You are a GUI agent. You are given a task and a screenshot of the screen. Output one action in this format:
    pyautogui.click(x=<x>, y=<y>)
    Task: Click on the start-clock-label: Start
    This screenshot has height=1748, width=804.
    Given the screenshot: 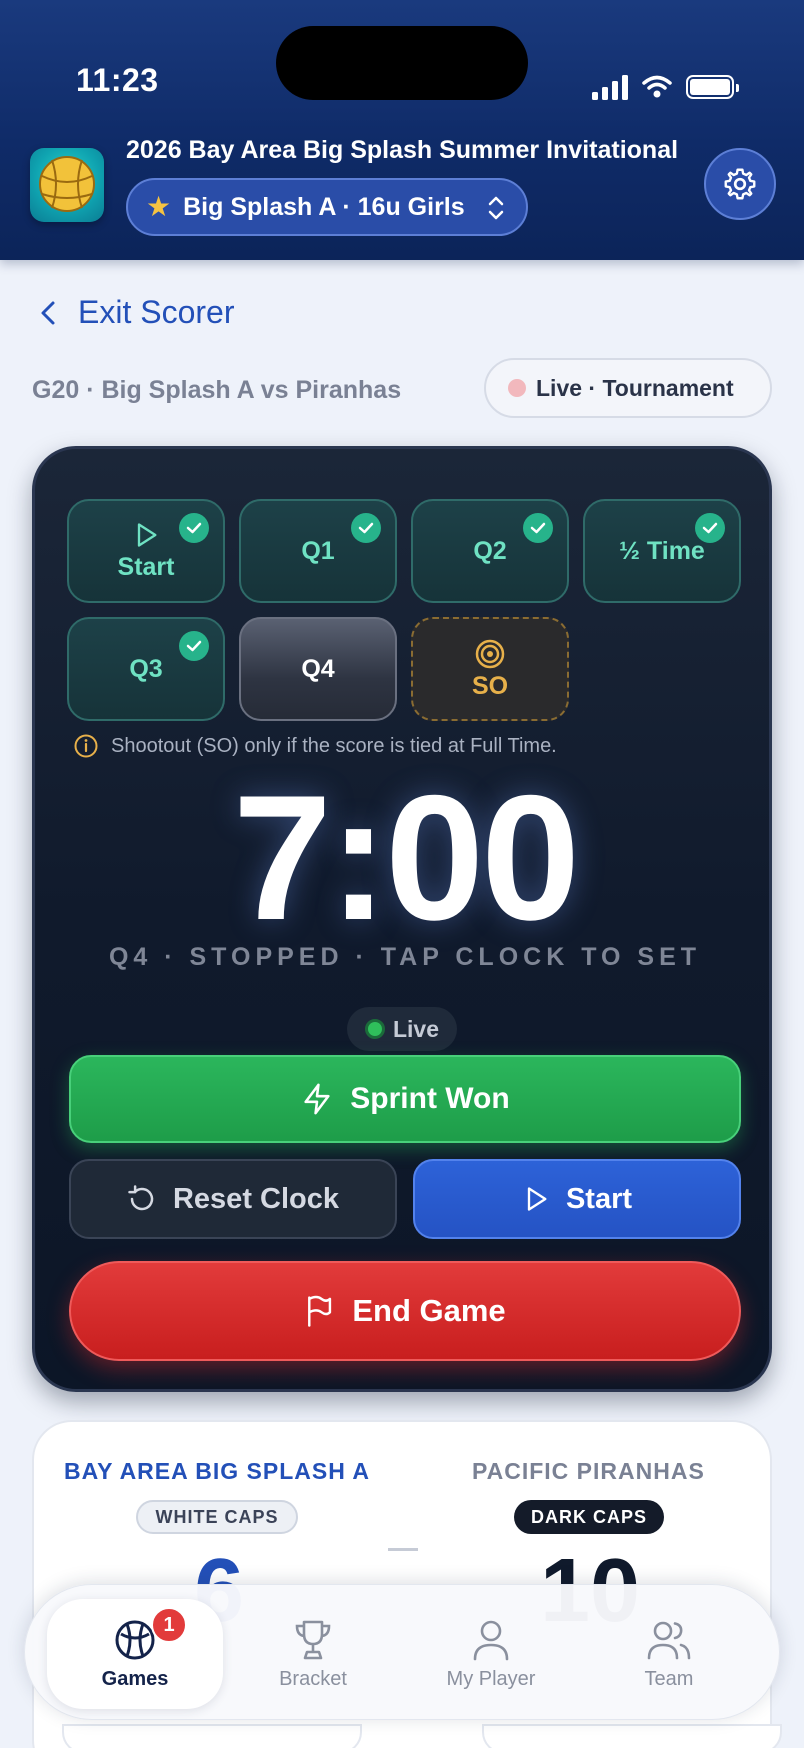 What is the action you would take?
    pyautogui.click(x=599, y=1198)
    